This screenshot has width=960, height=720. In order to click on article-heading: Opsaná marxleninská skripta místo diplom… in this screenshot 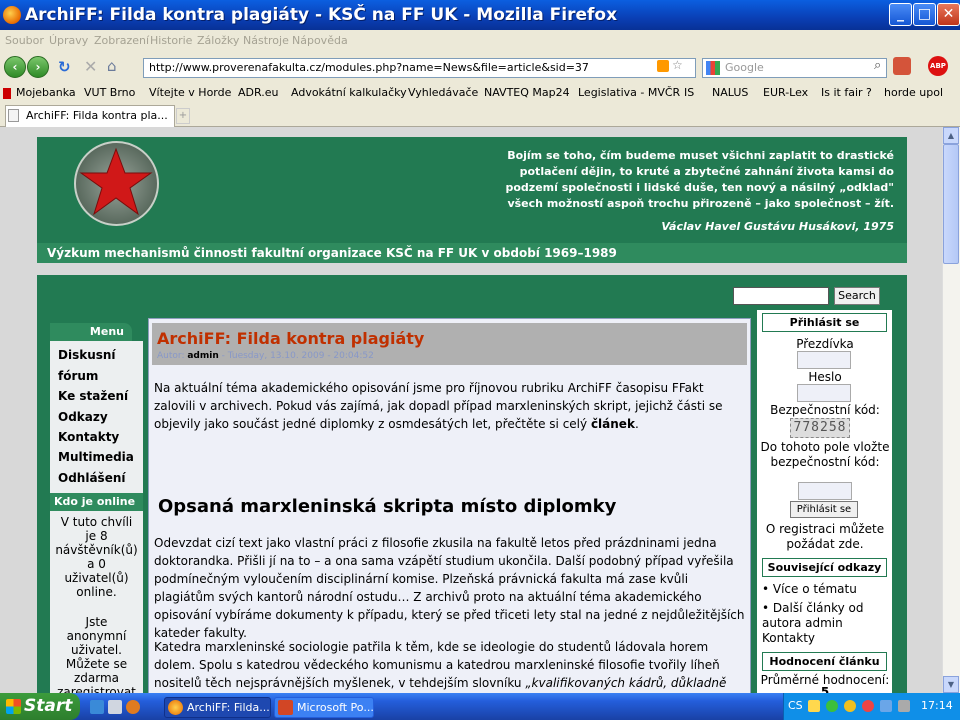, I will do `click(387, 506)`.